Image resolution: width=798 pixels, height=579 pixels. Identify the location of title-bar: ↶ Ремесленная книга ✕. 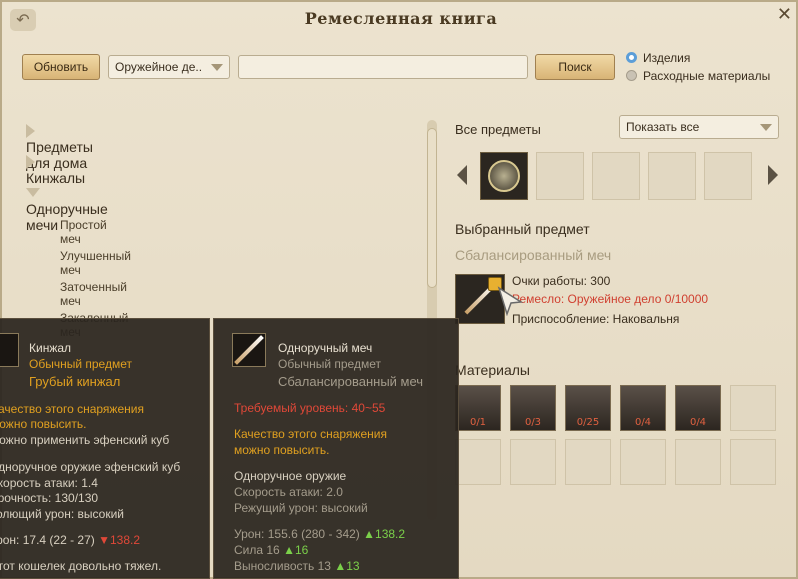
(399, 20).